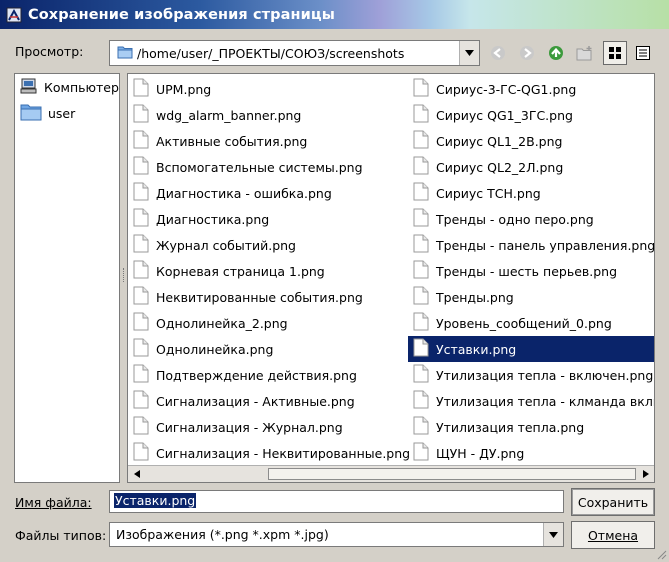 The width and height of the screenshot is (669, 562). I want to click on filename-input: Уставки.png, so click(336, 501).